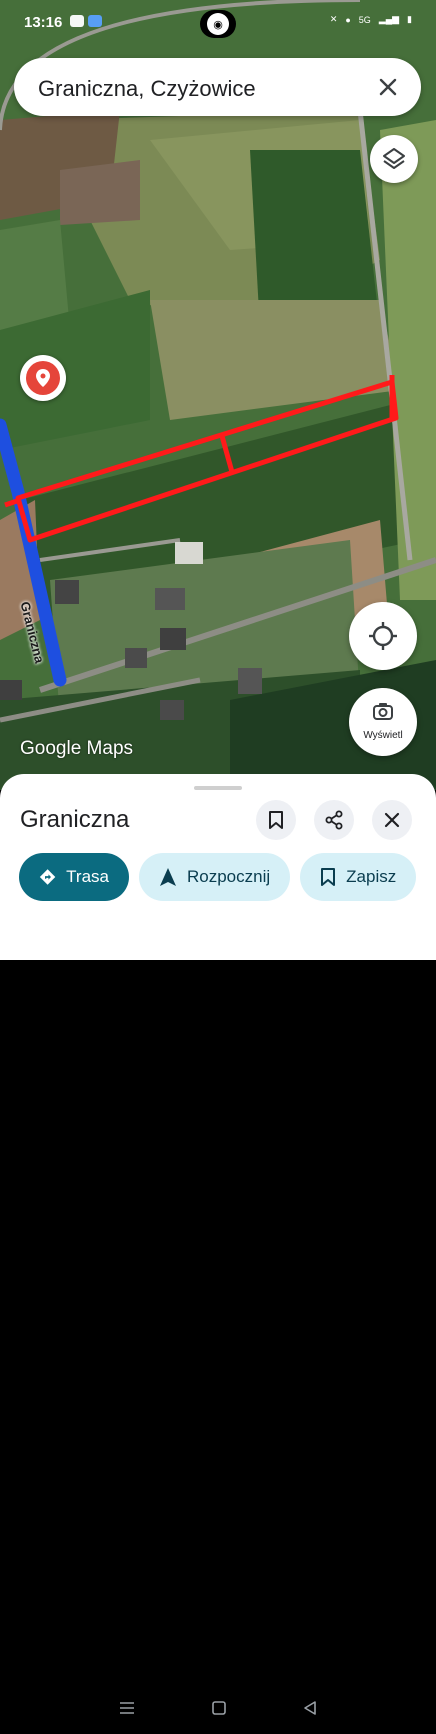 The width and height of the screenshot is (436, 1734). What do you see at coordinates (383, 722) in the screenshot?
I see `street-view-button: Wyświetl` at bounding box center [383, 722].